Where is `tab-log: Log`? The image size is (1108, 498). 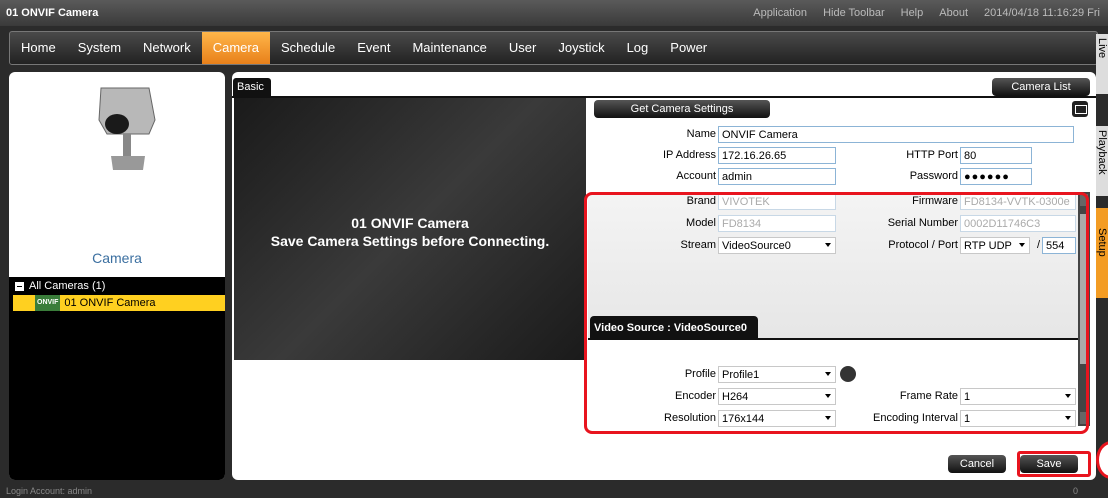
tab-log: Log is located at coordinates (638, 48).